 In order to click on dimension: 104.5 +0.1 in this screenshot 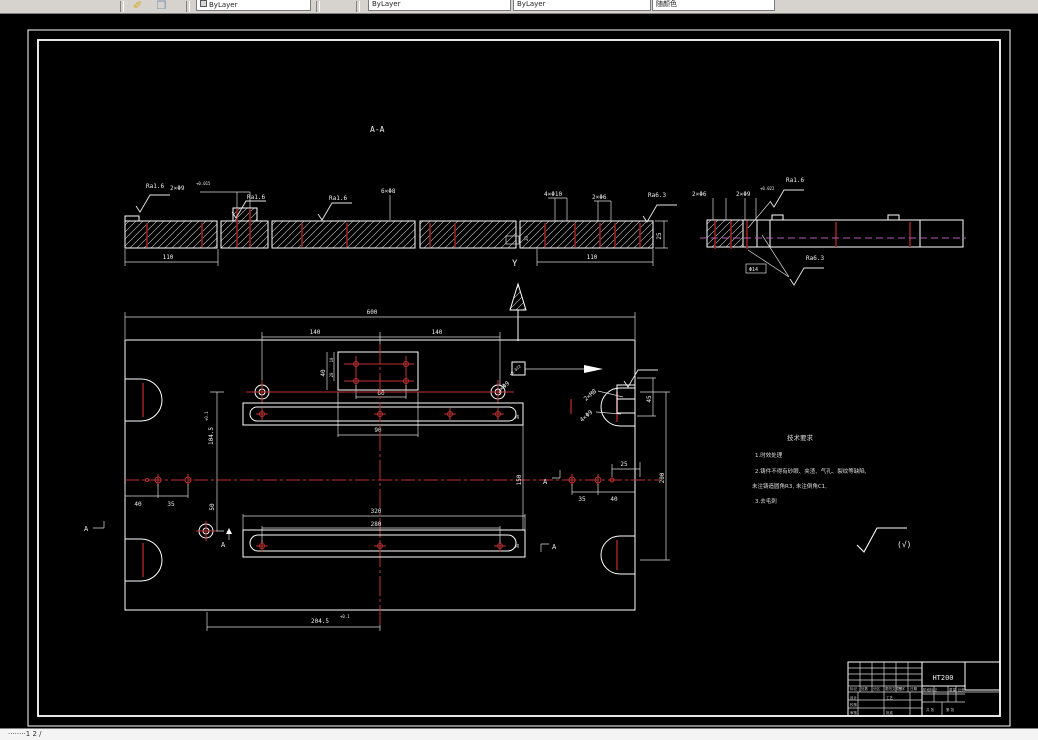, I will do `click(209, 428)`.